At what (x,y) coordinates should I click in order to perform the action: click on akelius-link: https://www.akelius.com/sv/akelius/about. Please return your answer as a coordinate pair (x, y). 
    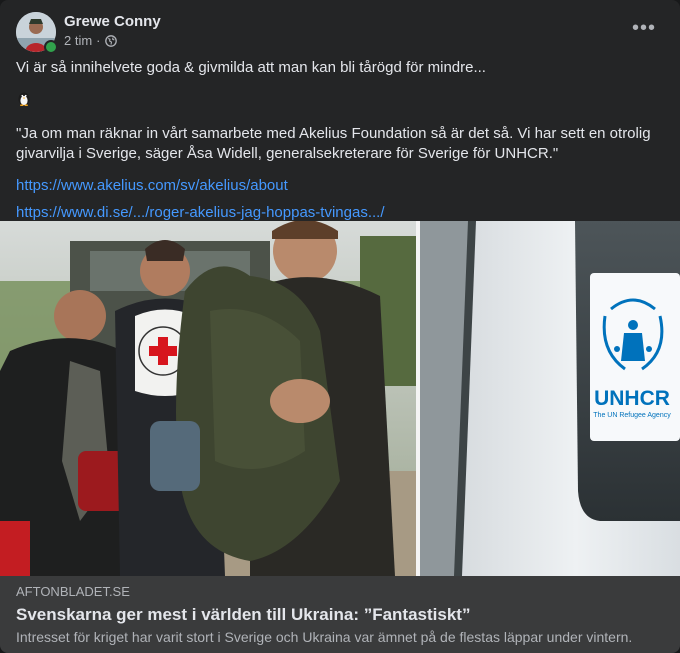
    Looking at the image, I should click on (340, 186).